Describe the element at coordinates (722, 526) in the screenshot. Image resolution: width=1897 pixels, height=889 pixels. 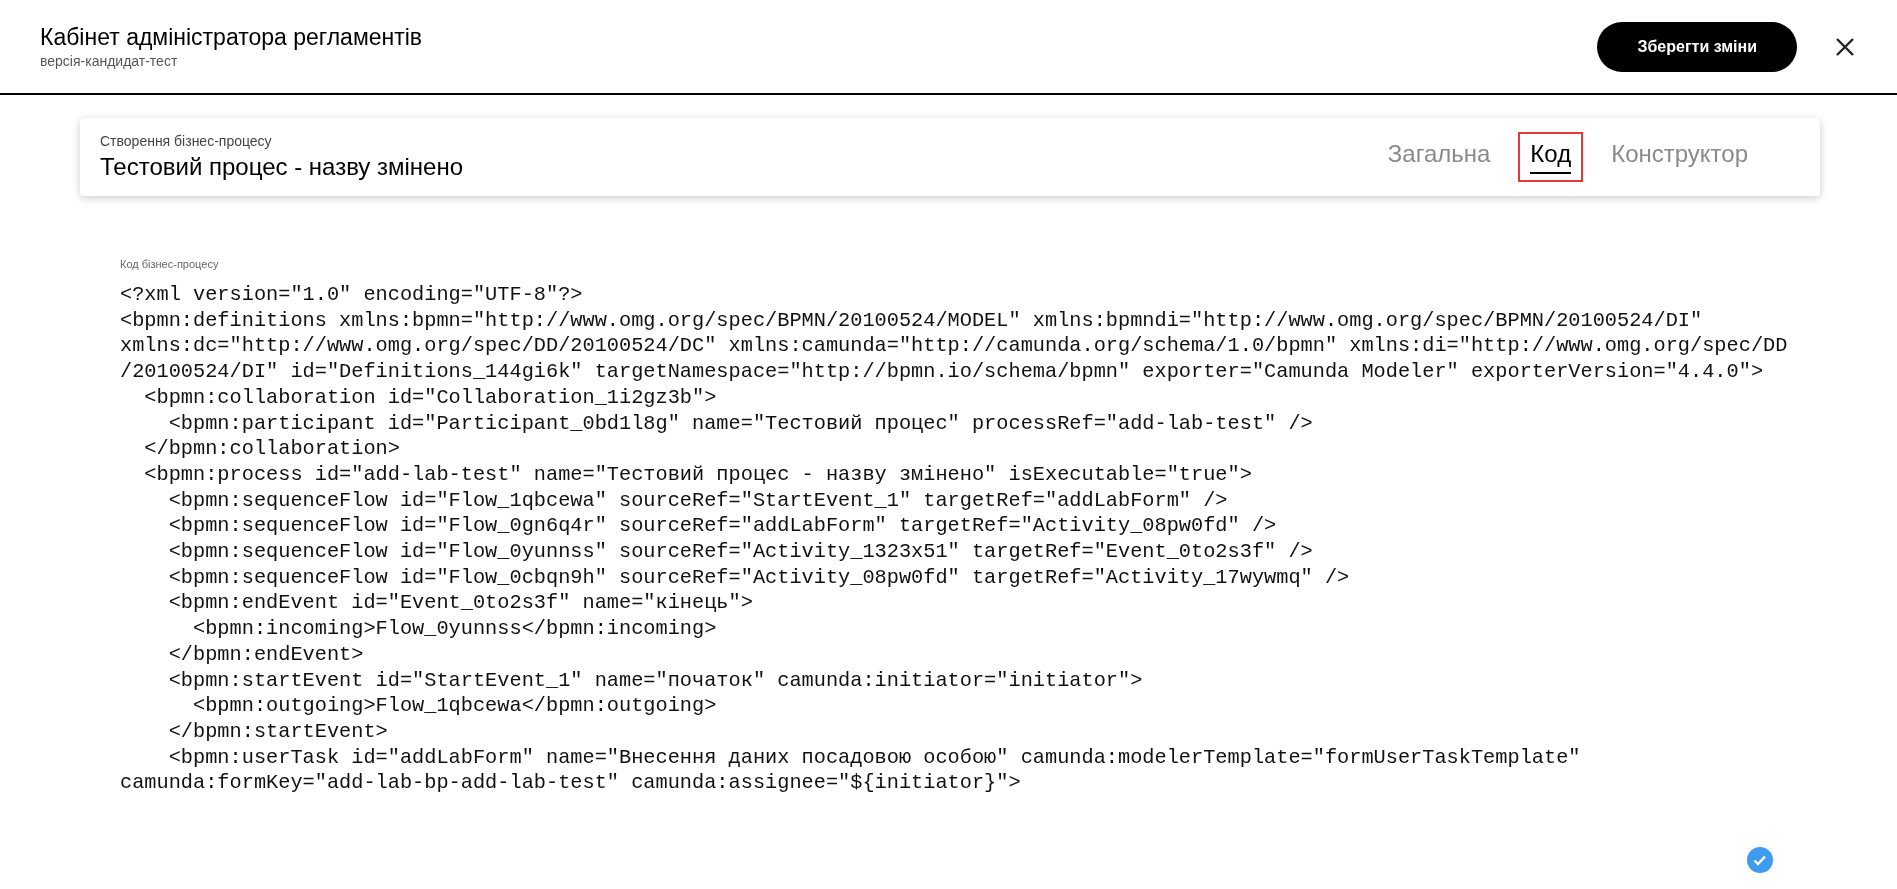
I see `code-line: <bpmn:sequenceFlow id="Flow_0gn6q4r" sourceRef="addLabForm" targetRef="Activity_08pw0fd" />` at that location.